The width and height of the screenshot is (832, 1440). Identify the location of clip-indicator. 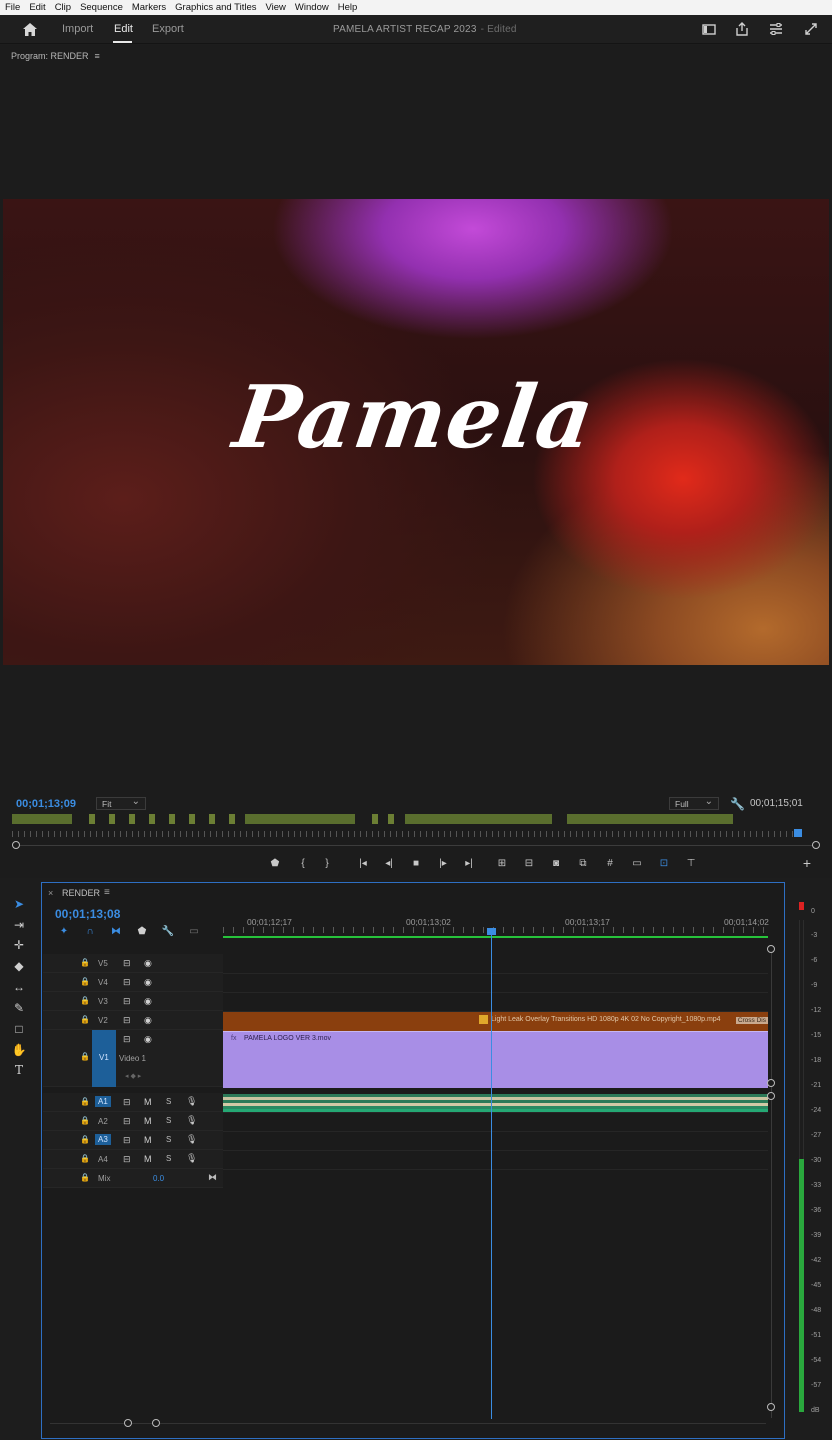
(801, 906).